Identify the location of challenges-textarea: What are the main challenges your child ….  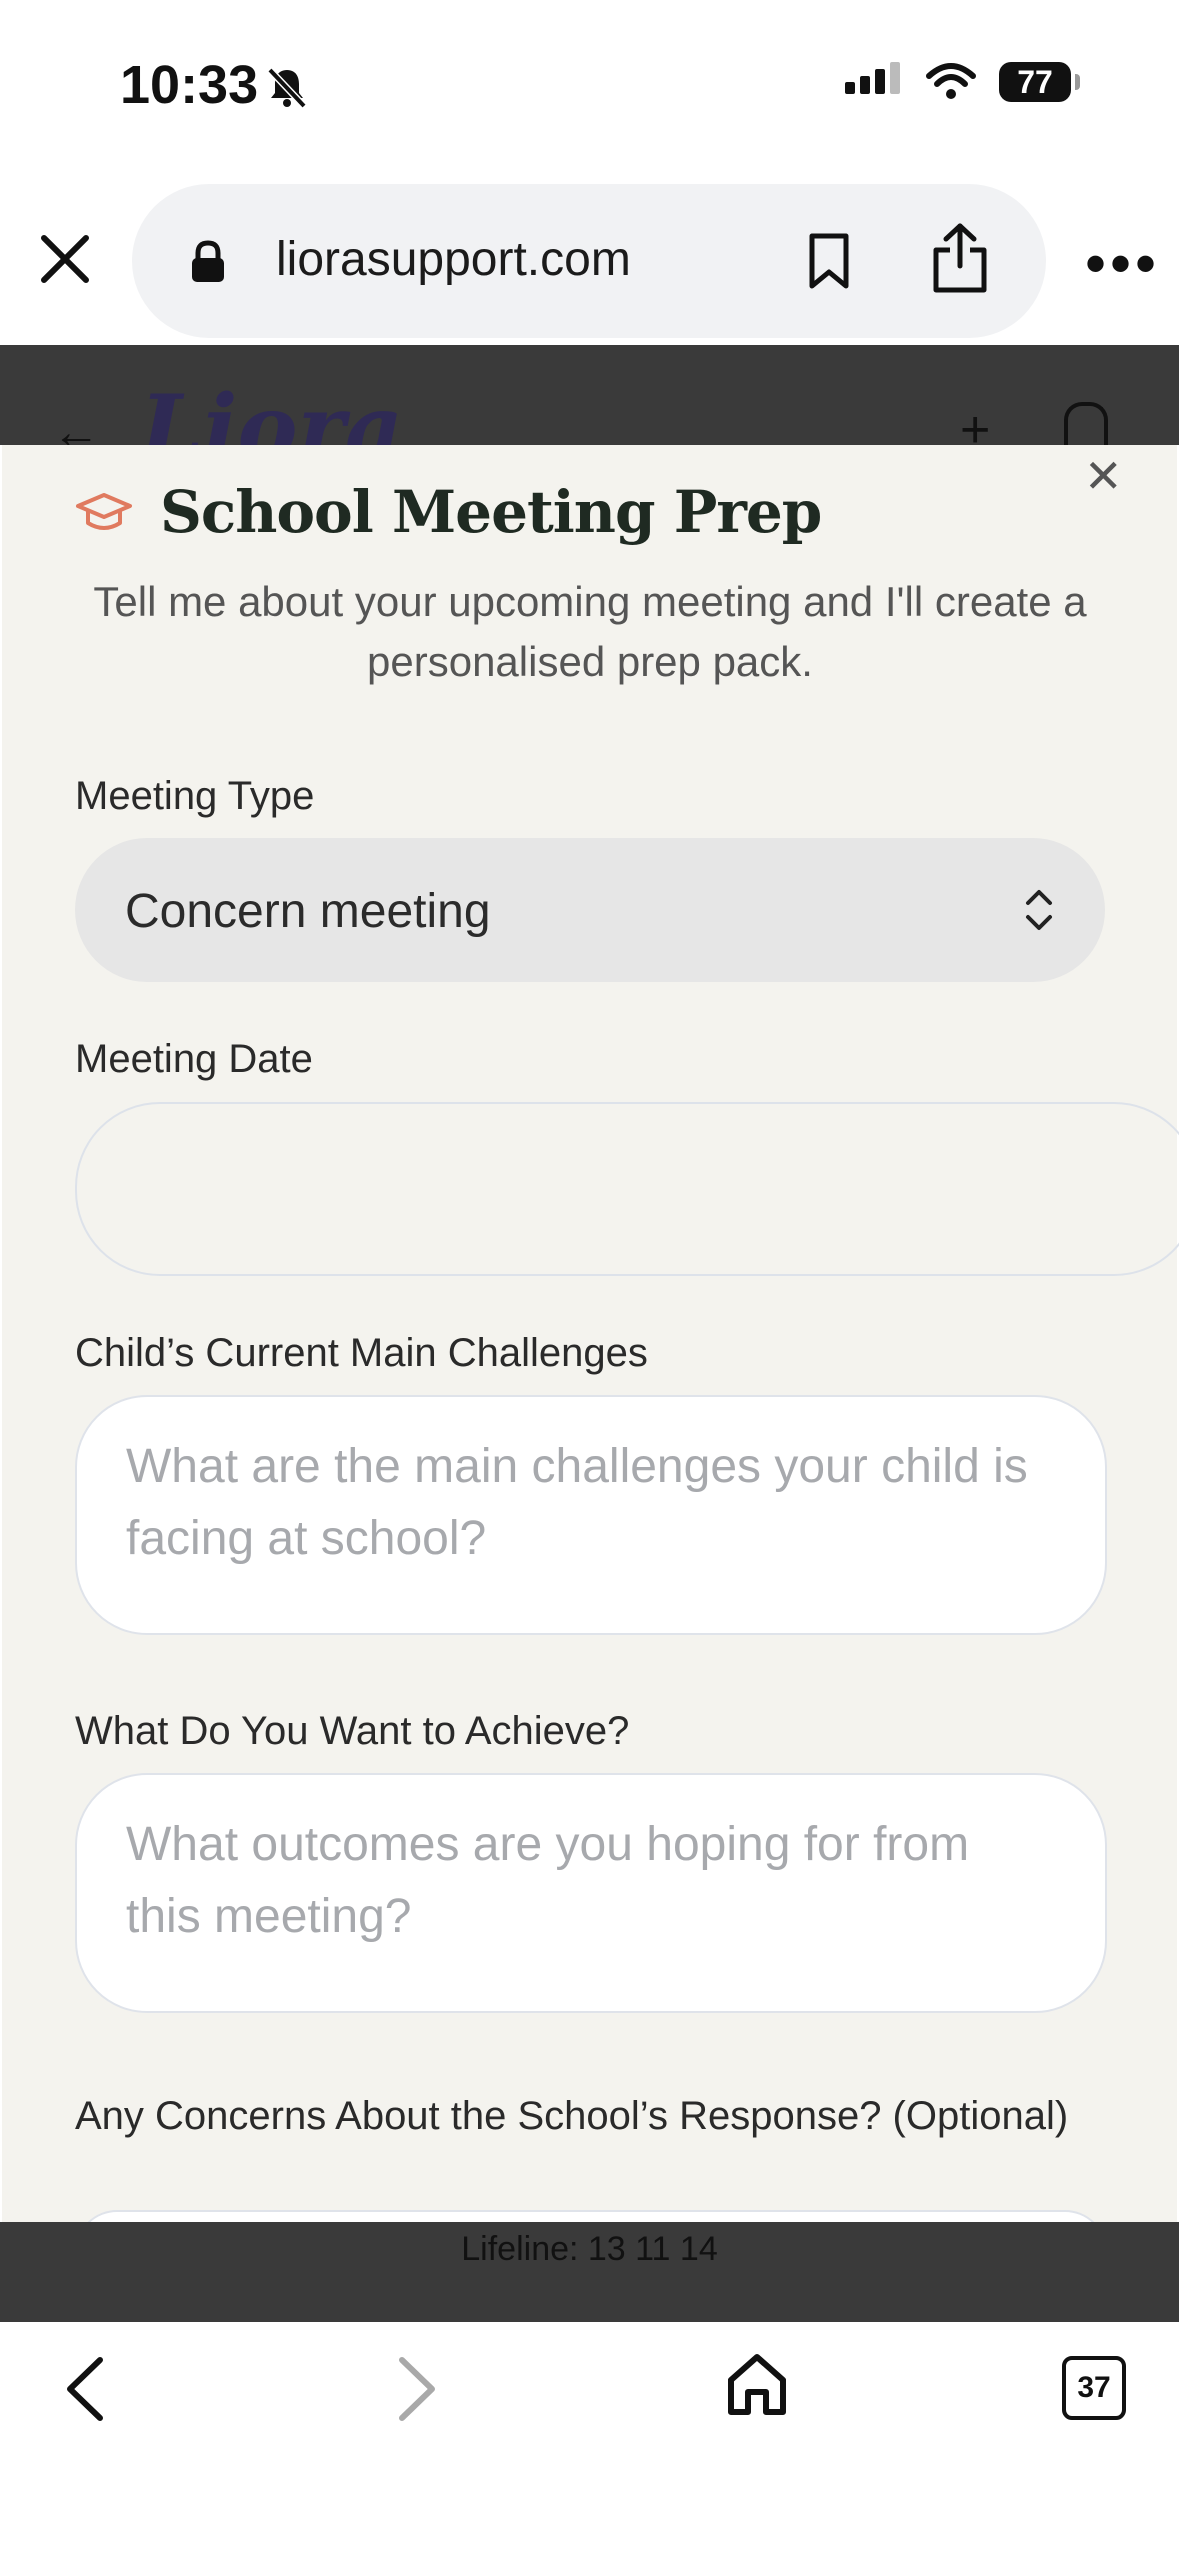
(591, 1515).